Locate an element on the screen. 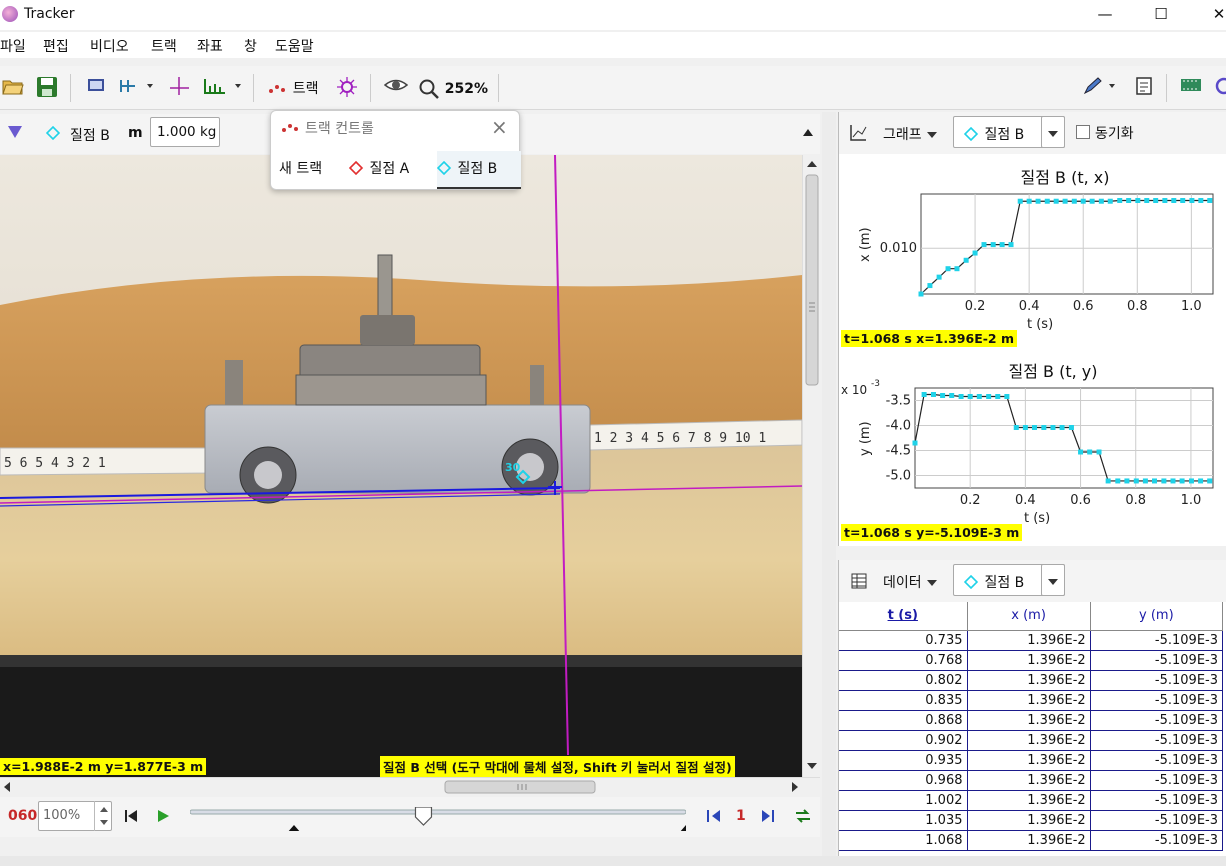 The height and width of the screenshot is (866, 1226). cell-t: 0.735 is located at coordinates (903, 640).